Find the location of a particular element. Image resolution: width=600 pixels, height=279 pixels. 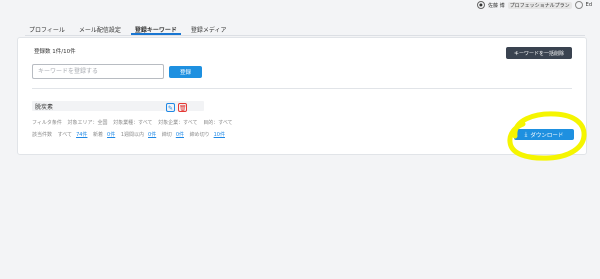

stat-all-link: 74件 is located at coordinates (81, 135).